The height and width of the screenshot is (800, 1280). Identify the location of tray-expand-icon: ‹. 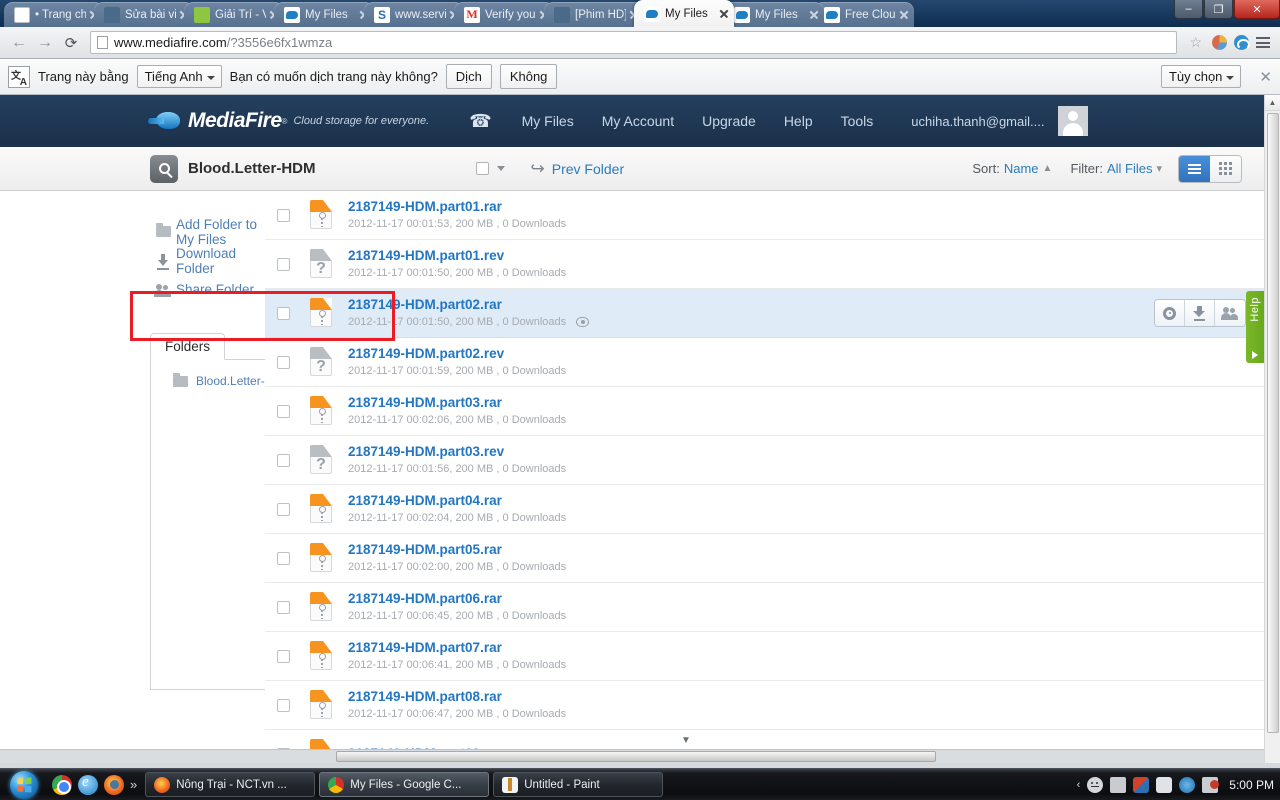
(1079, 785).